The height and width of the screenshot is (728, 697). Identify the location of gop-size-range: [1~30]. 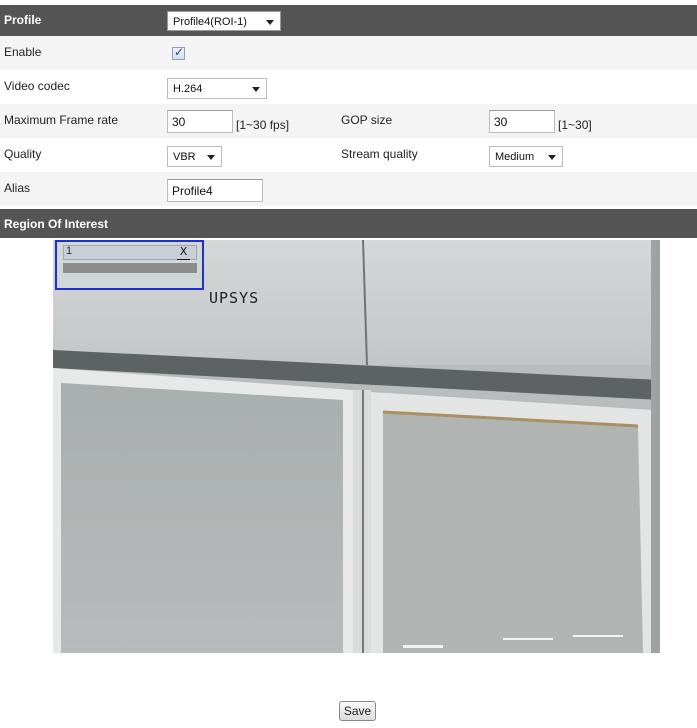
(575, 125).